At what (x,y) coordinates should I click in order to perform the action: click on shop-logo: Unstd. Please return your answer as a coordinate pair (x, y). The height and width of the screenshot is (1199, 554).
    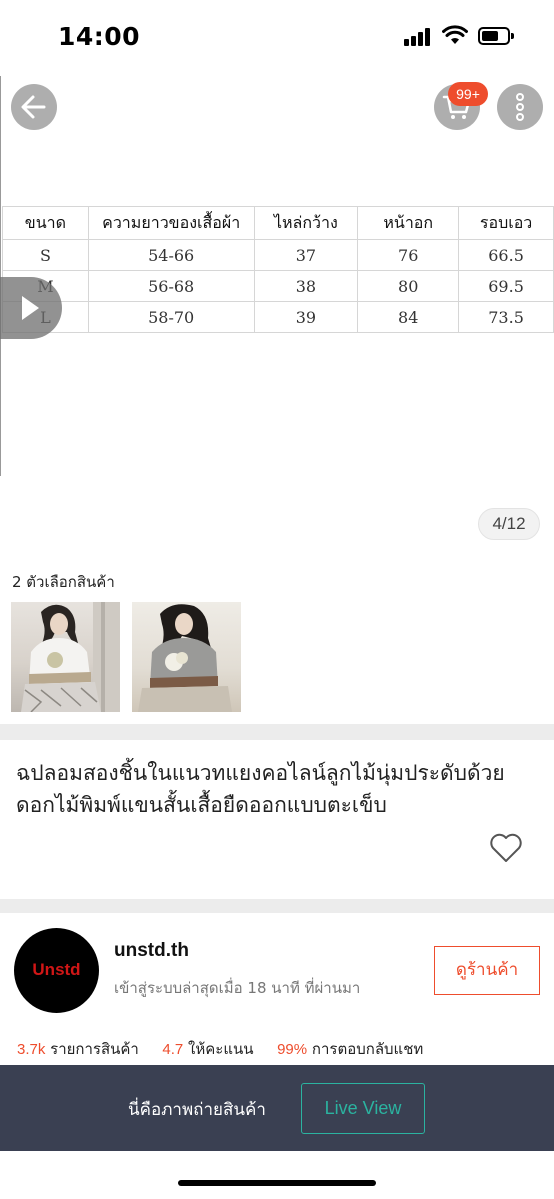
    Looking at the image, I should click on (56, 970).